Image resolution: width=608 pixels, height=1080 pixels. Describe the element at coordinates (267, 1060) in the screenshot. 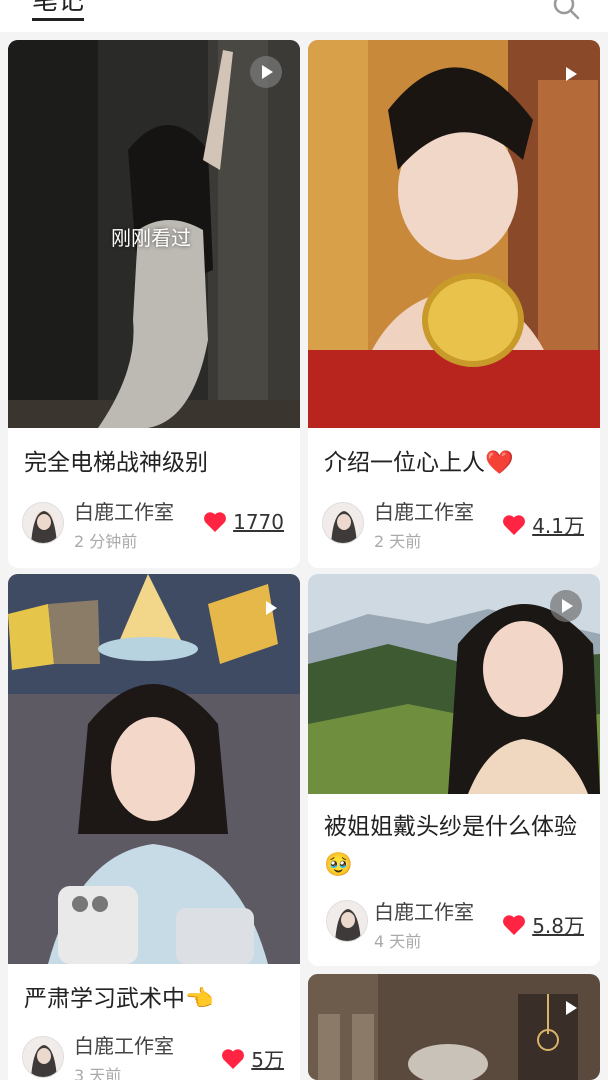

I see `like-count: 5万` at that location.